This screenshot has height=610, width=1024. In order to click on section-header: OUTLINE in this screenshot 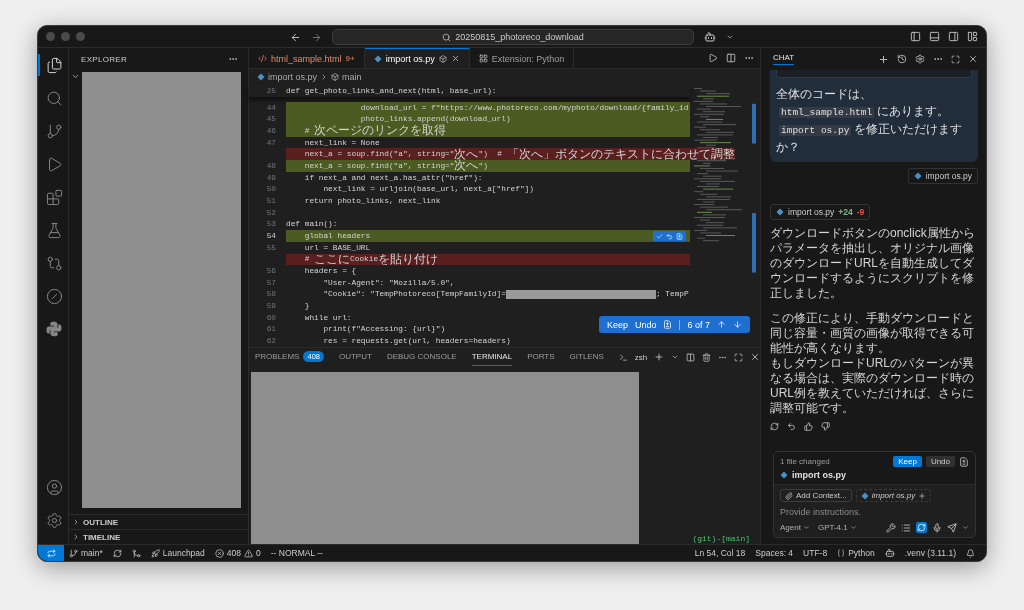, I will do `click(158, 521)`.